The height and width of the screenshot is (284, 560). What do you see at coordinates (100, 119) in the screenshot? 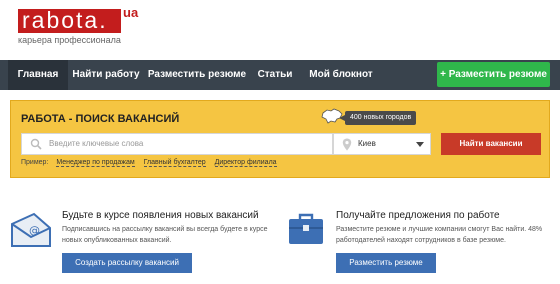
I see `search-title: РАБОТА - ПОИСК ВАКАНСИЙ` at bounding box center [100, 119].